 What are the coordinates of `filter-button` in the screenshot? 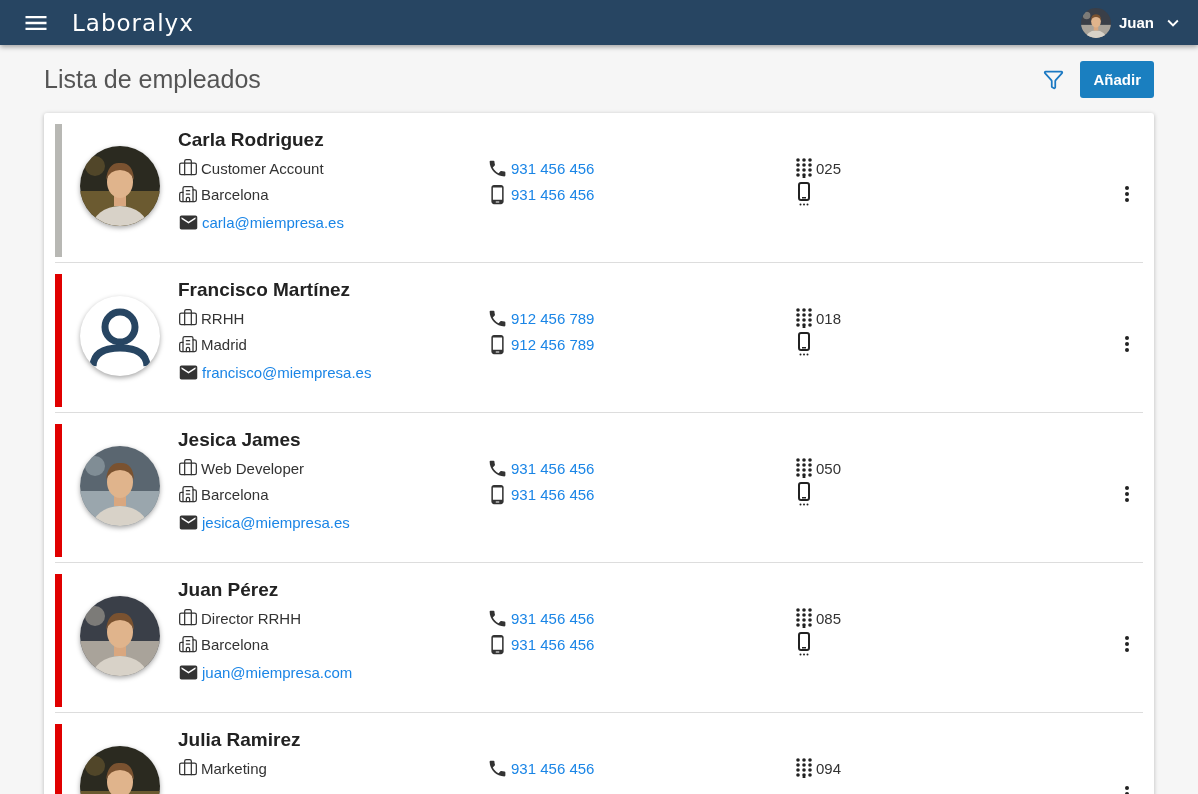 It's located at (1054, 79).